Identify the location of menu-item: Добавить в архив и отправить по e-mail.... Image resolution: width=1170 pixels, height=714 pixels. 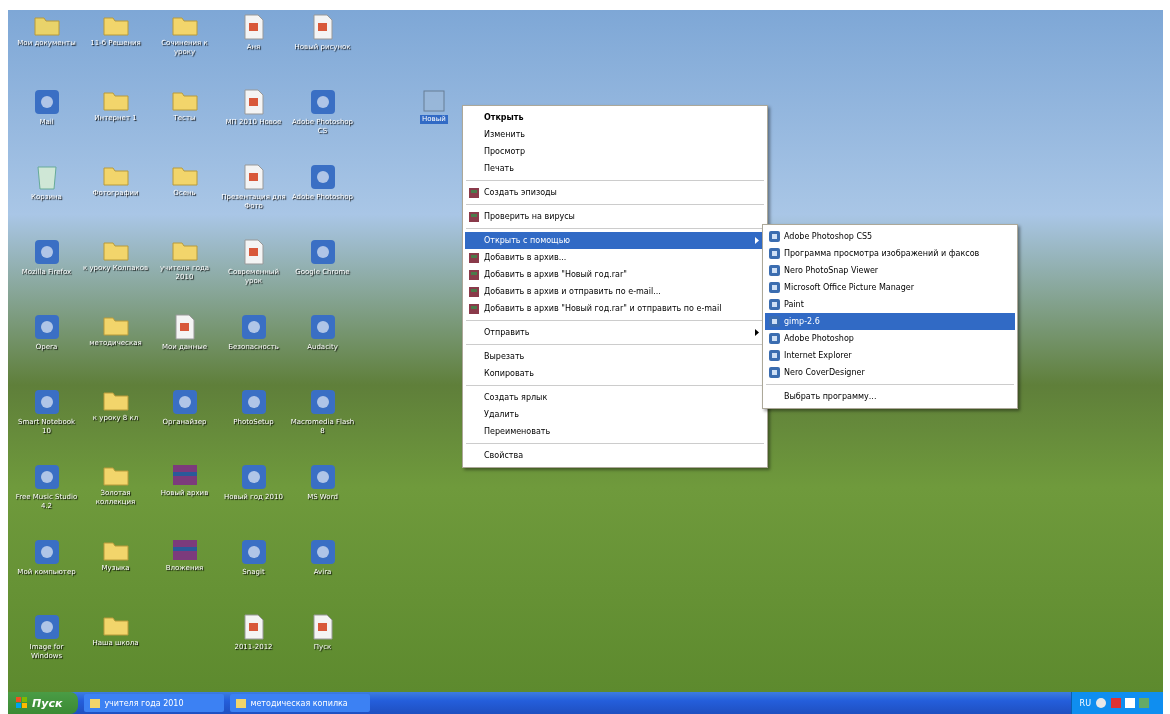
(615, 291).